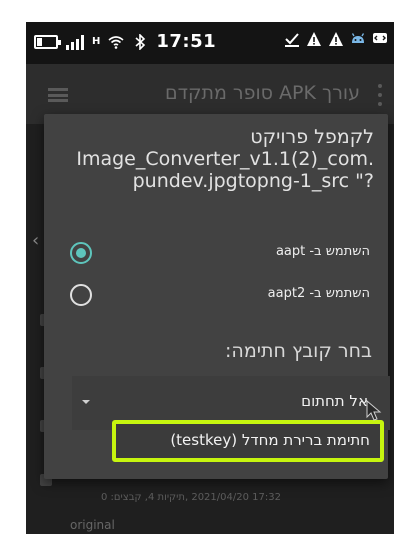  What do you see at coordinates (380, 95) in the screenshot?
I see `kebab-menu-icon` at bounding box center [380, 95].